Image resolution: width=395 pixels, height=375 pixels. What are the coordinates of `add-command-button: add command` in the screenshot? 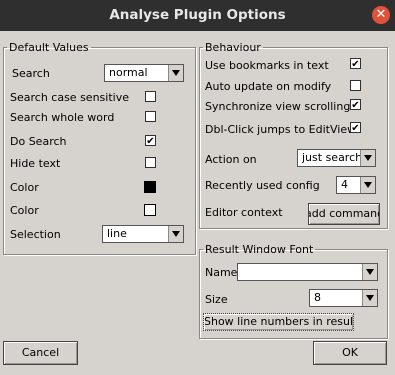 It's located at (344, 214).